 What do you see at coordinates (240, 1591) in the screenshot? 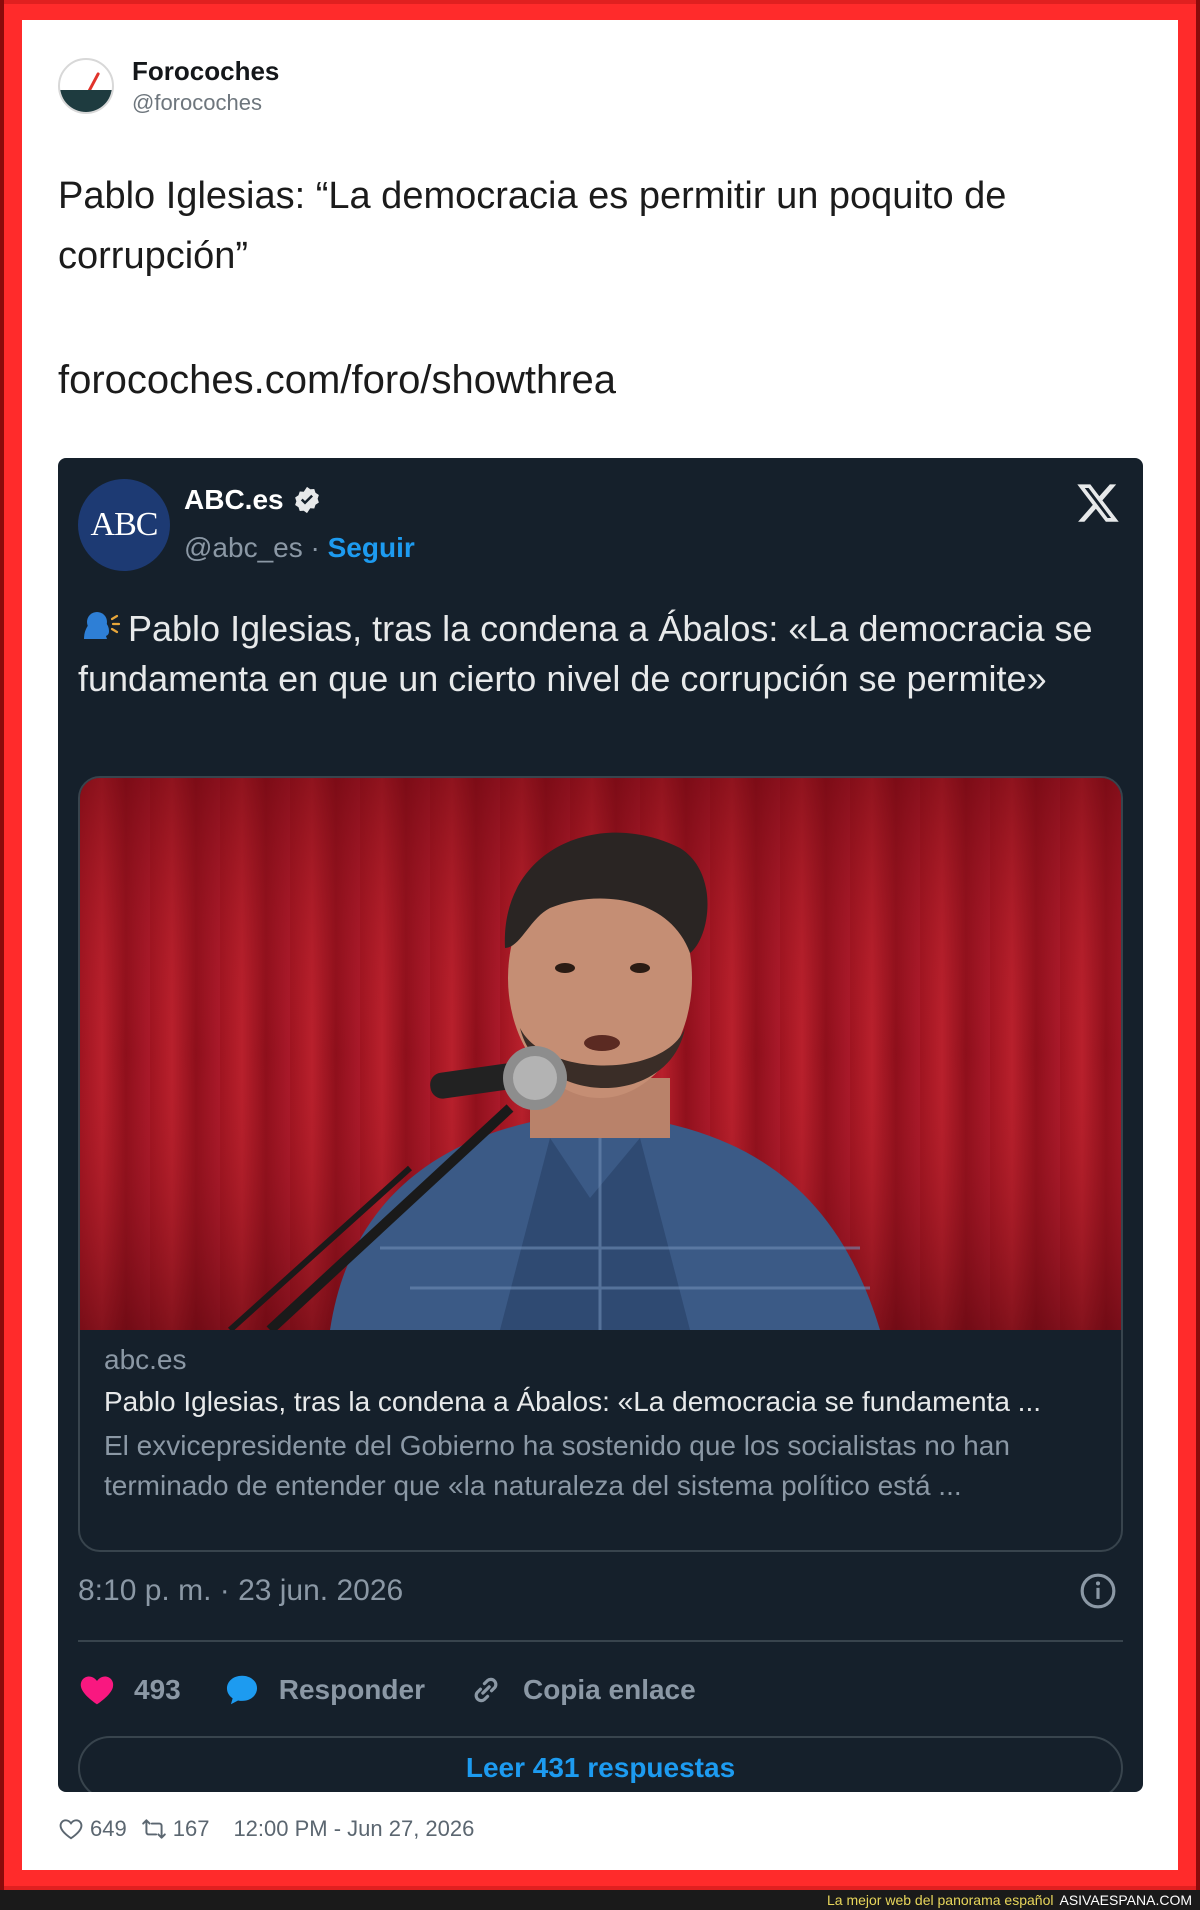
I see `embedded-timestamp: 8:10 p. m. · 23 jun. 2026` at bounding box center [240, 1591].